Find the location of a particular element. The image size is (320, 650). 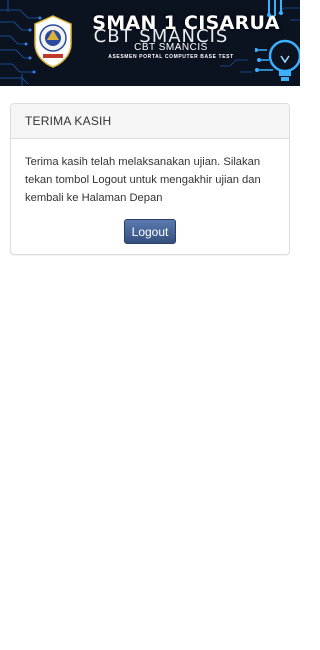

school-emblem-icon is located at coordinates (53, 41).